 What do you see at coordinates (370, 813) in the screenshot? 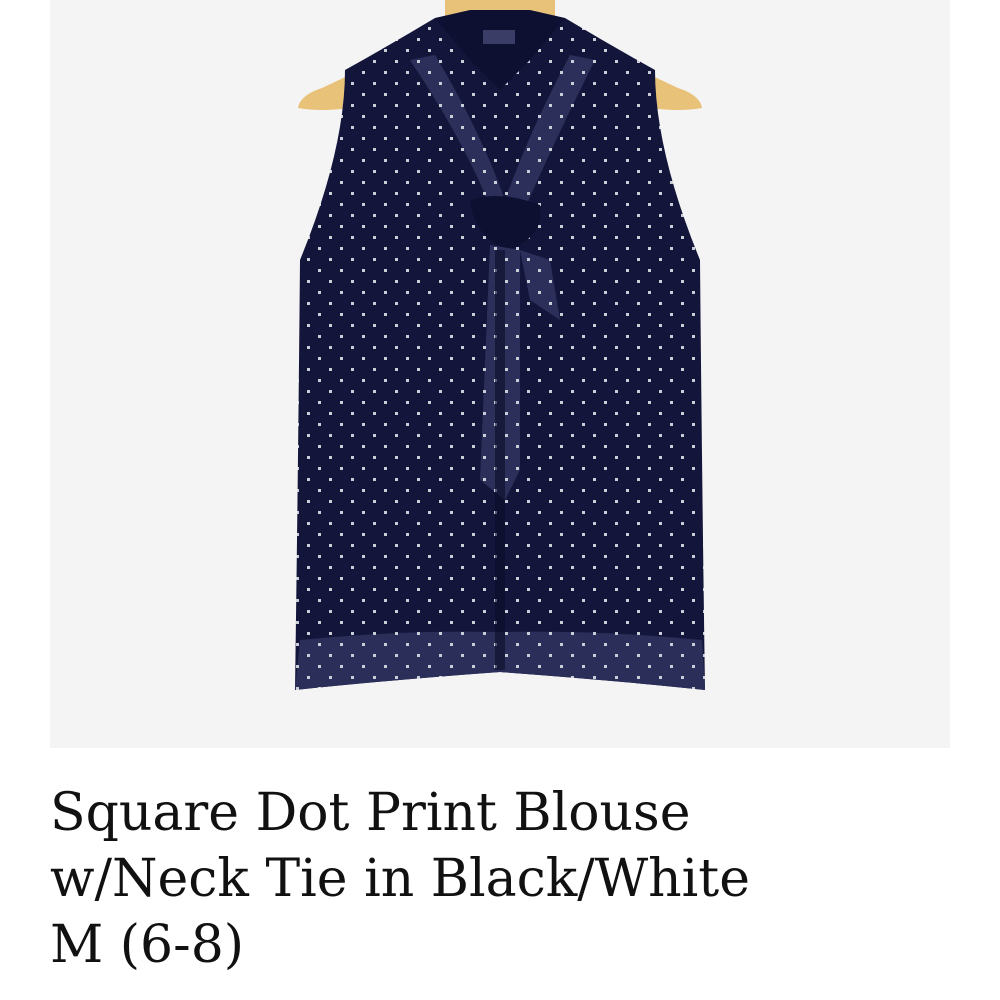
I see `product-title-line-1: Square Dot Print Blouse` at bounding box center [370, 813].